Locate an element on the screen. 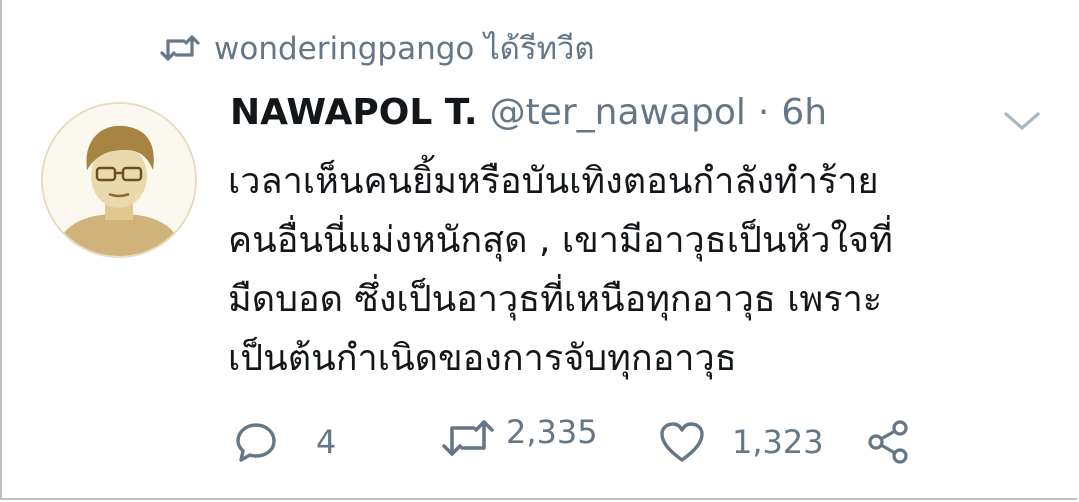 The width and height of the screenshot is (1079, 502). like-count: 1,323 is located at coordinates (778, 442).